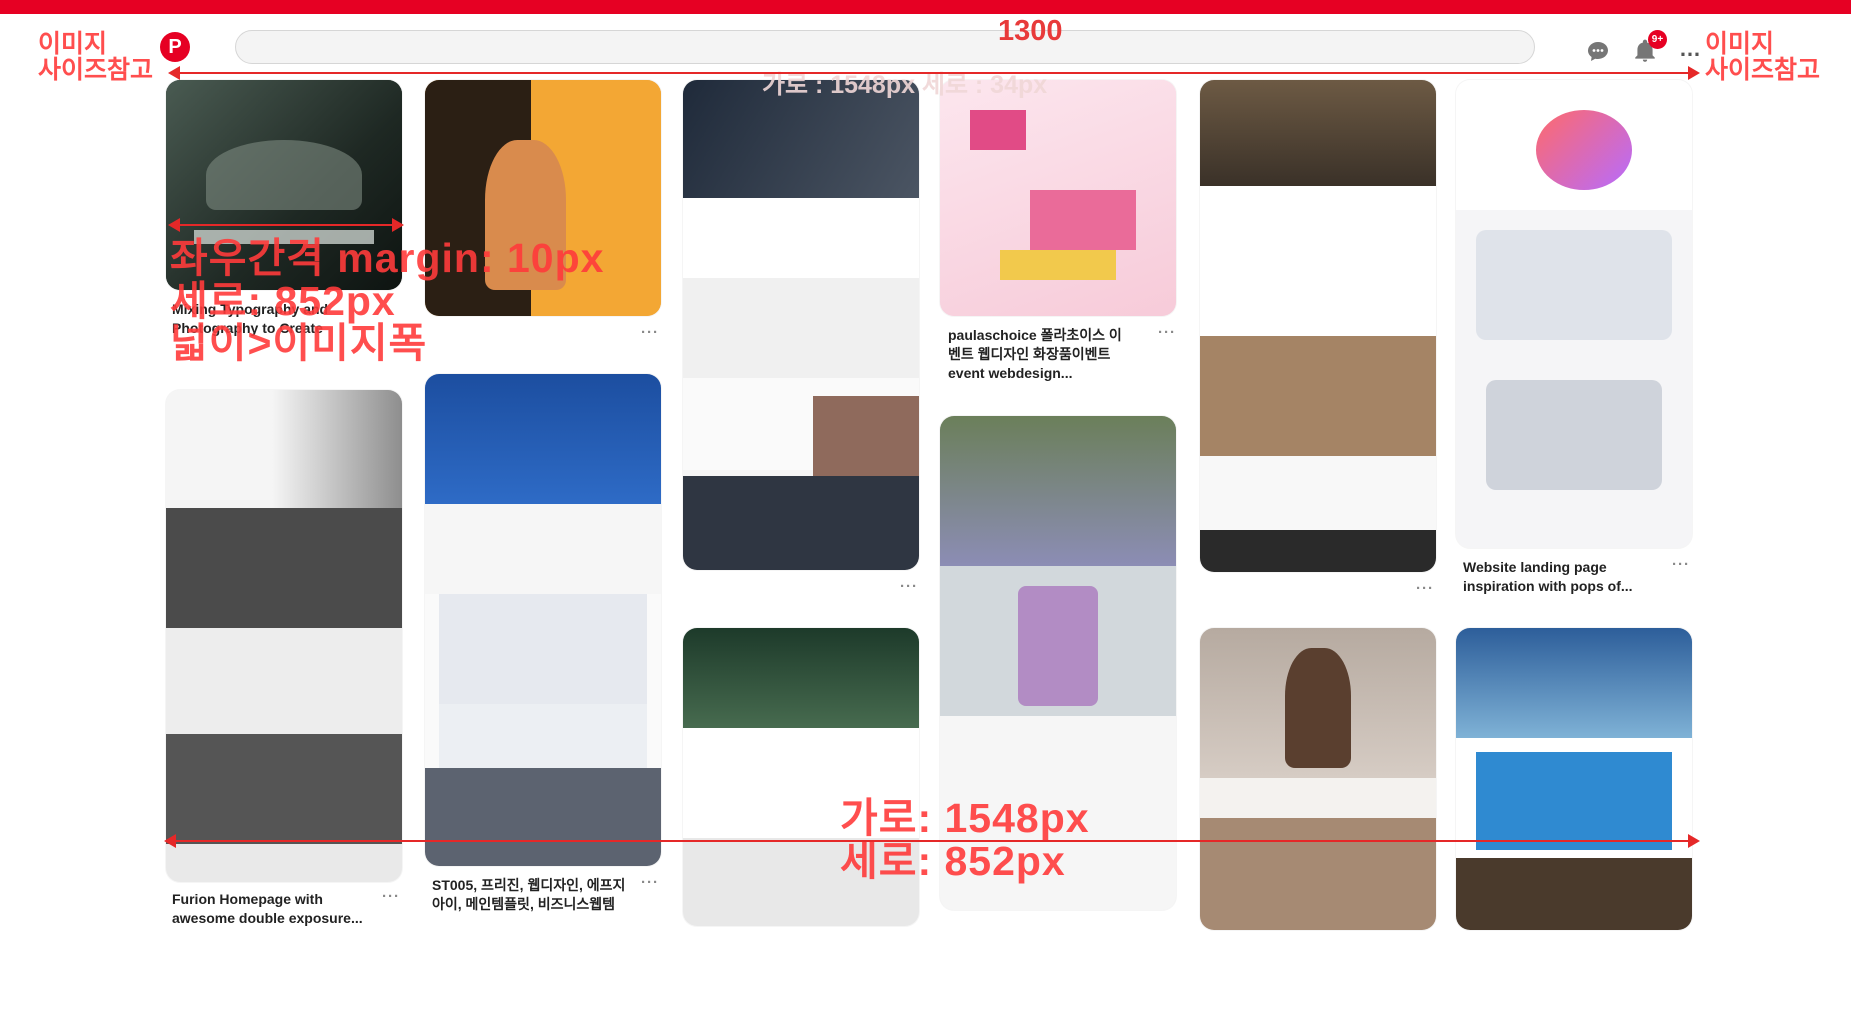 This screenshot has width=1851, height=1024. I want to click on pin-hotel, so click(1318, 326).